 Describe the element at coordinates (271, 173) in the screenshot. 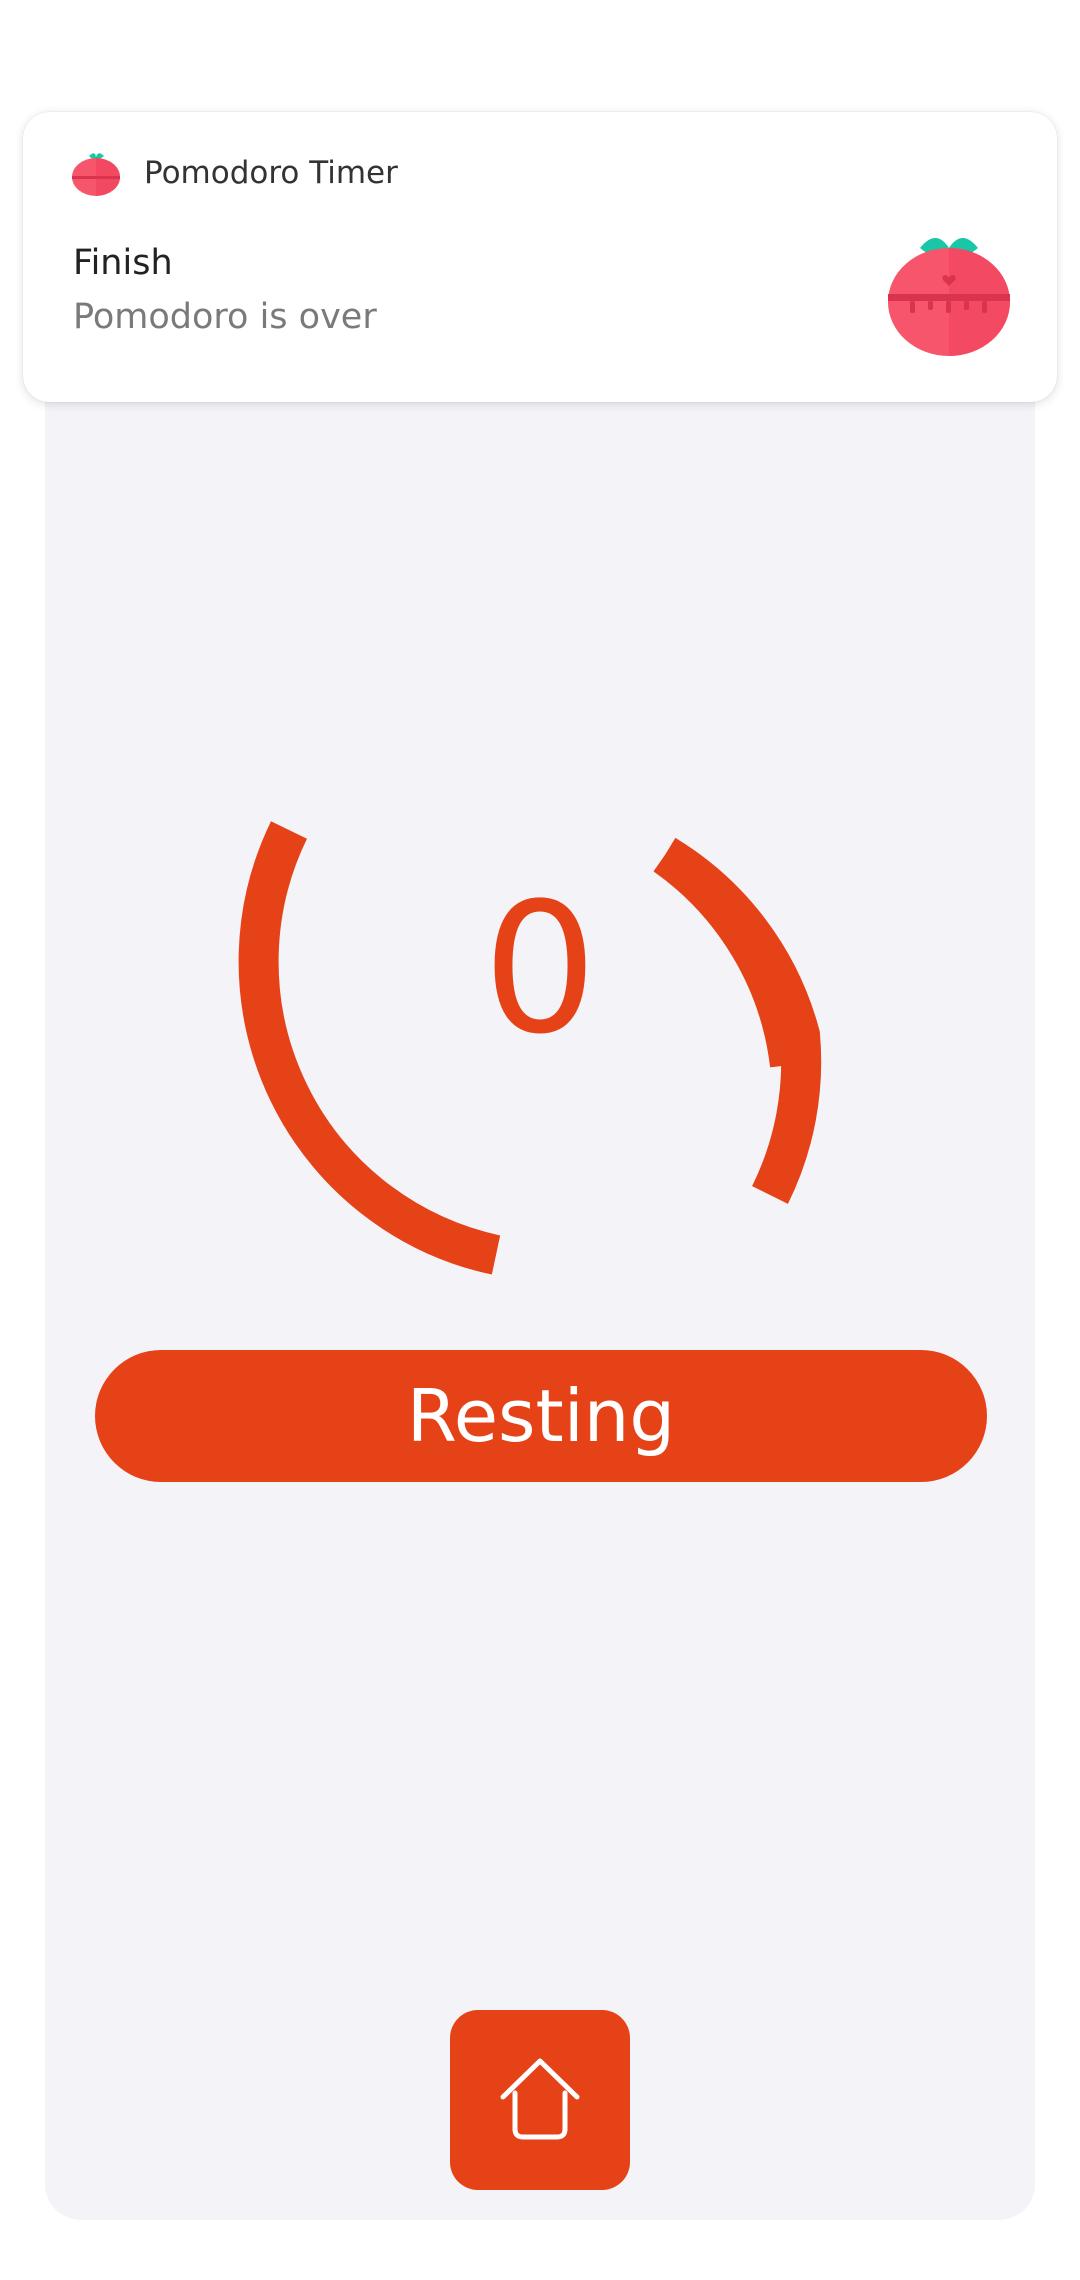

I see `notification-app-name: Pomodoro Timer` at that location.